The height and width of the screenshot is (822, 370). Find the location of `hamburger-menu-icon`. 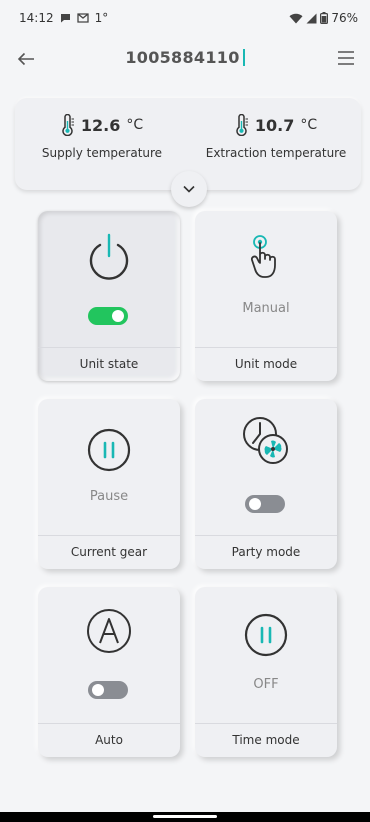

hamburger-menu-icon is located at coordinates (346, 58).